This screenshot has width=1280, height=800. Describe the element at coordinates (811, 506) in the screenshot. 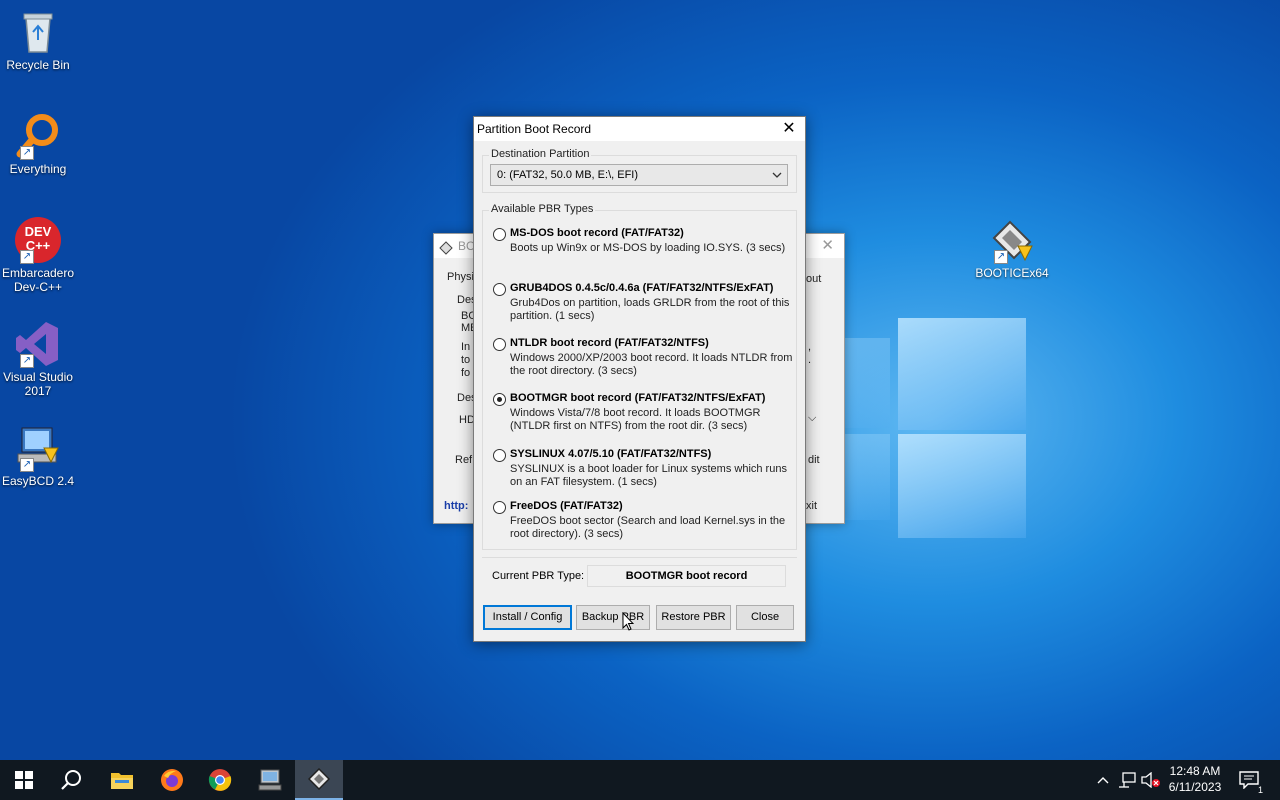

I see `exit-button: xit` at that location.